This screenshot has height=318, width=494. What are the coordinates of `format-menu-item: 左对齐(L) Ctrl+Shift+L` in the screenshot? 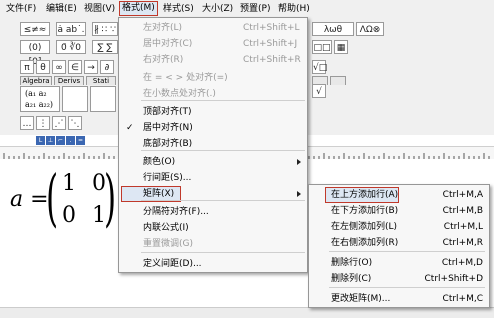 It's located at (213, 28).